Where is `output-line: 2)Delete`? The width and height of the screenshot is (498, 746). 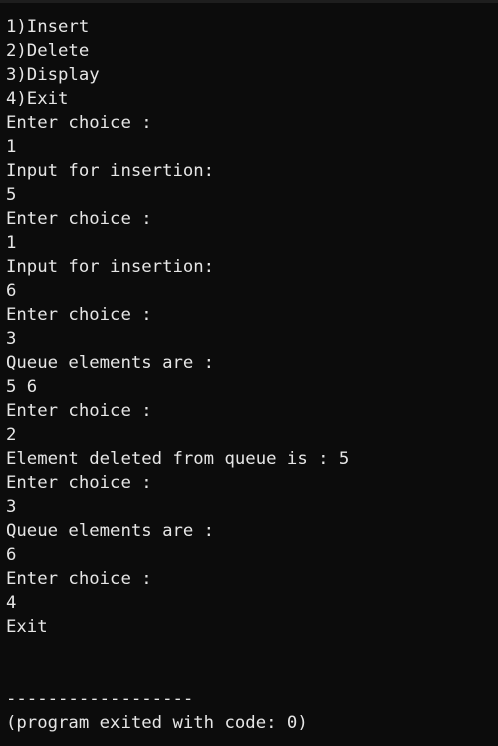
output-line: 2)Delete is located at coordinates (48, 51).